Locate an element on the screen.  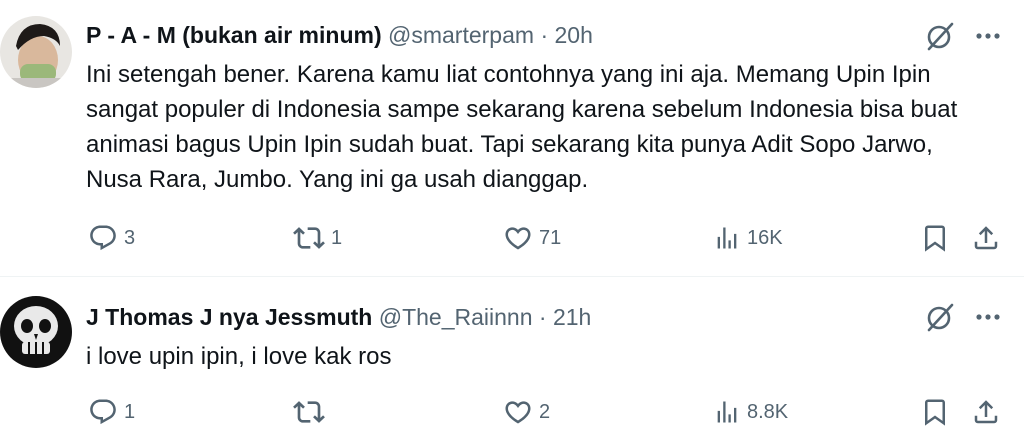
display-name: P - A - M (bukan air minum) is located at coordinates (234, 35).